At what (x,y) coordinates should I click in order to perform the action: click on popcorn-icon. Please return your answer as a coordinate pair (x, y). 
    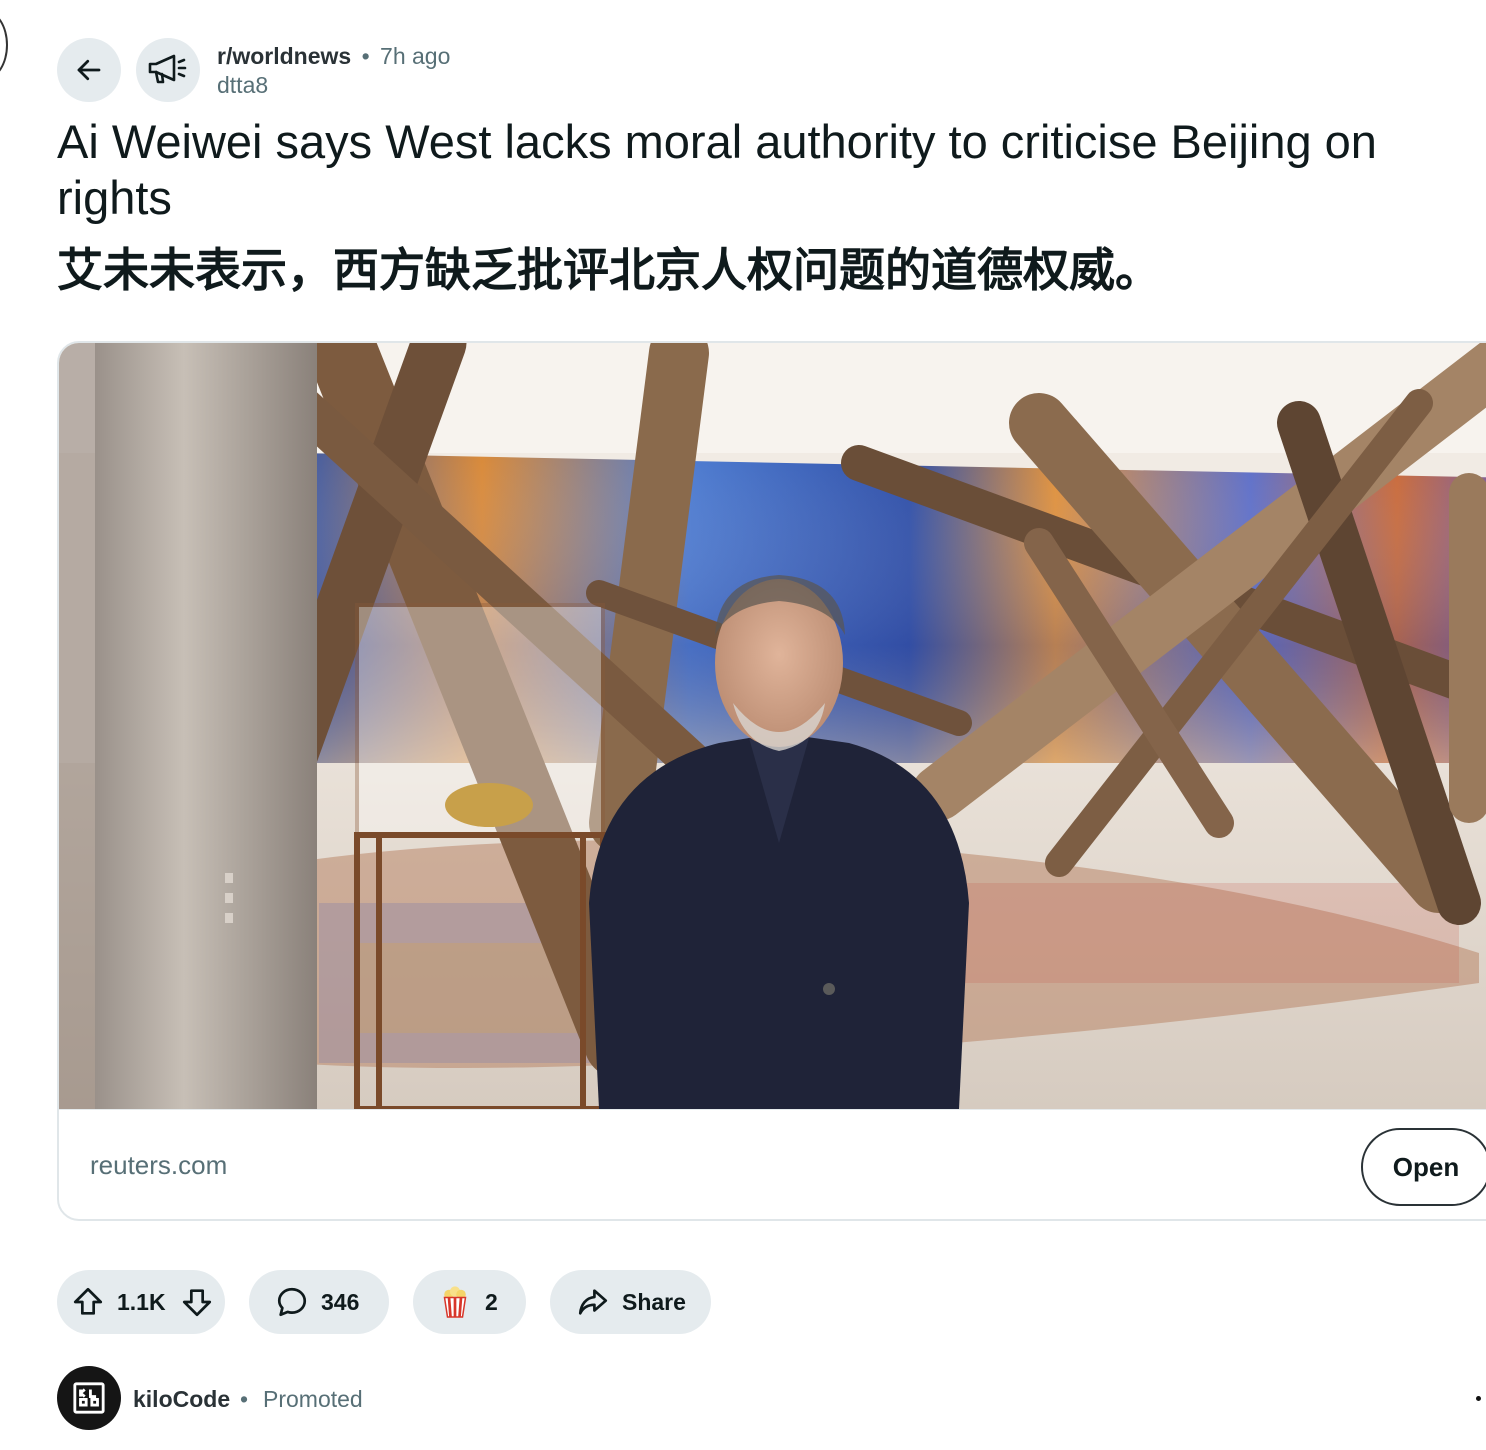
    Looking at the image, I should click on (455, 1302).